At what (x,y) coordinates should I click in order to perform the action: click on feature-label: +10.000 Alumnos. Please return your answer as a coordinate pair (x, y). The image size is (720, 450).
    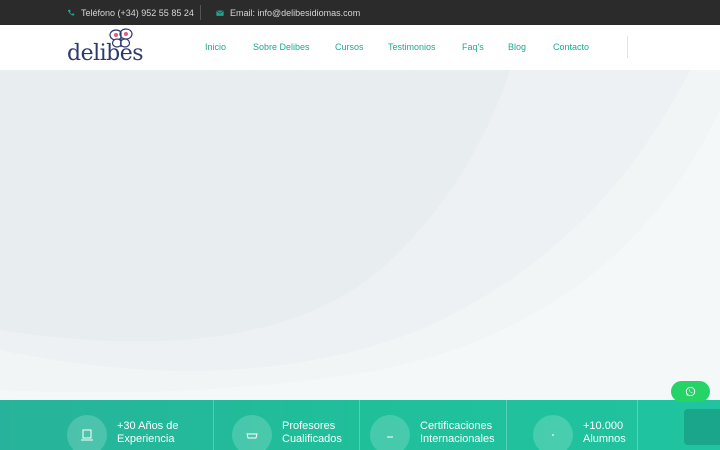
    Looking at the image, I should click on (604, 433).